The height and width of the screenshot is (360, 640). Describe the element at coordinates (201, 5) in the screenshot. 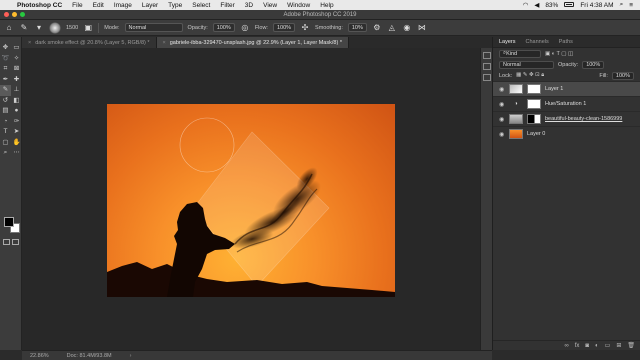

I see `menu-select: Select` at that location.